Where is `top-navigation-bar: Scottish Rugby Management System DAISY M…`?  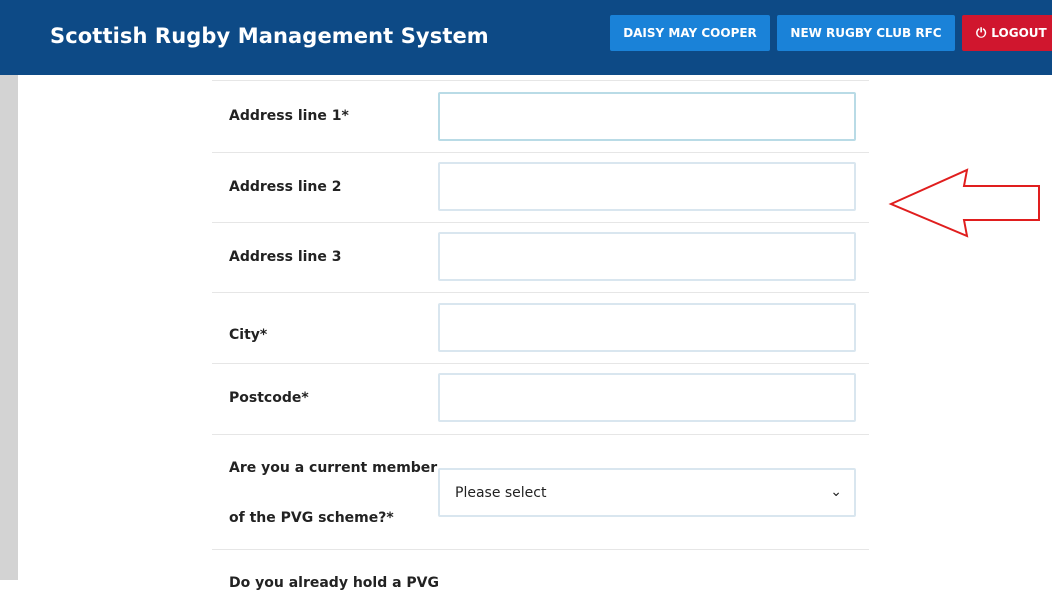 top-navigation-bar: Scottish Rugby Management System DAISY M… is located at coordinates (526, 37).